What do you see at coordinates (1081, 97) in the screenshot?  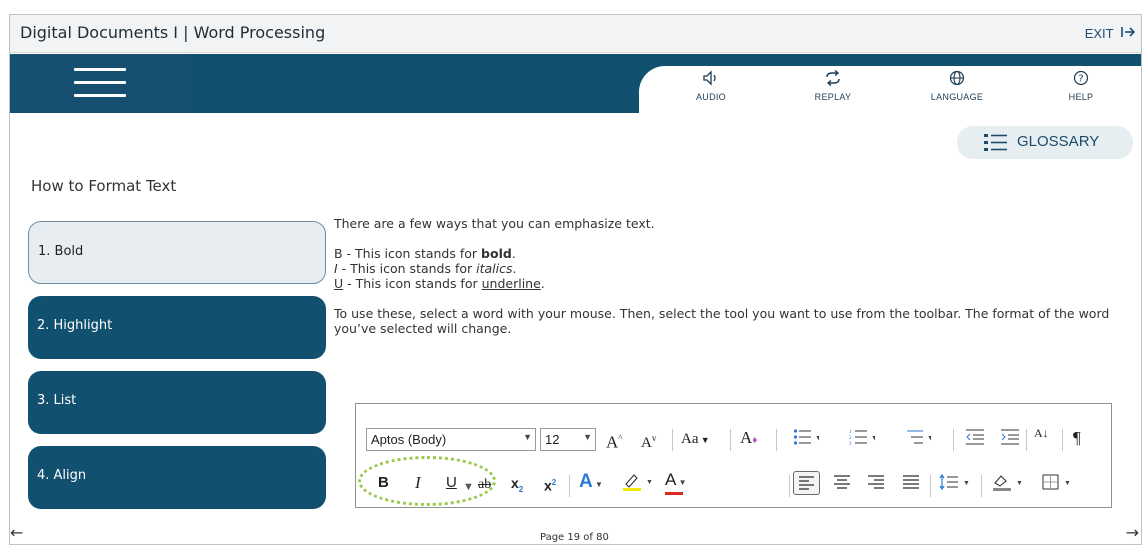 I see `help-label: HELP` at bounding box center [1081, 97].